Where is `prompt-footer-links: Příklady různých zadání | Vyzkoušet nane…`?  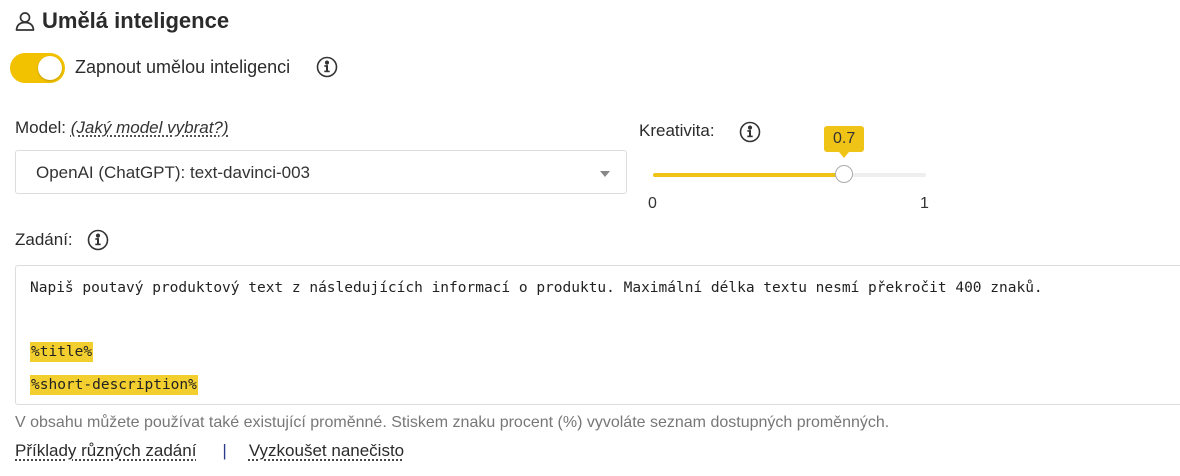 prompt-footer-links: Příklady různých zadání | Vyzkoušet nane… is located at coordinates (209, 451).